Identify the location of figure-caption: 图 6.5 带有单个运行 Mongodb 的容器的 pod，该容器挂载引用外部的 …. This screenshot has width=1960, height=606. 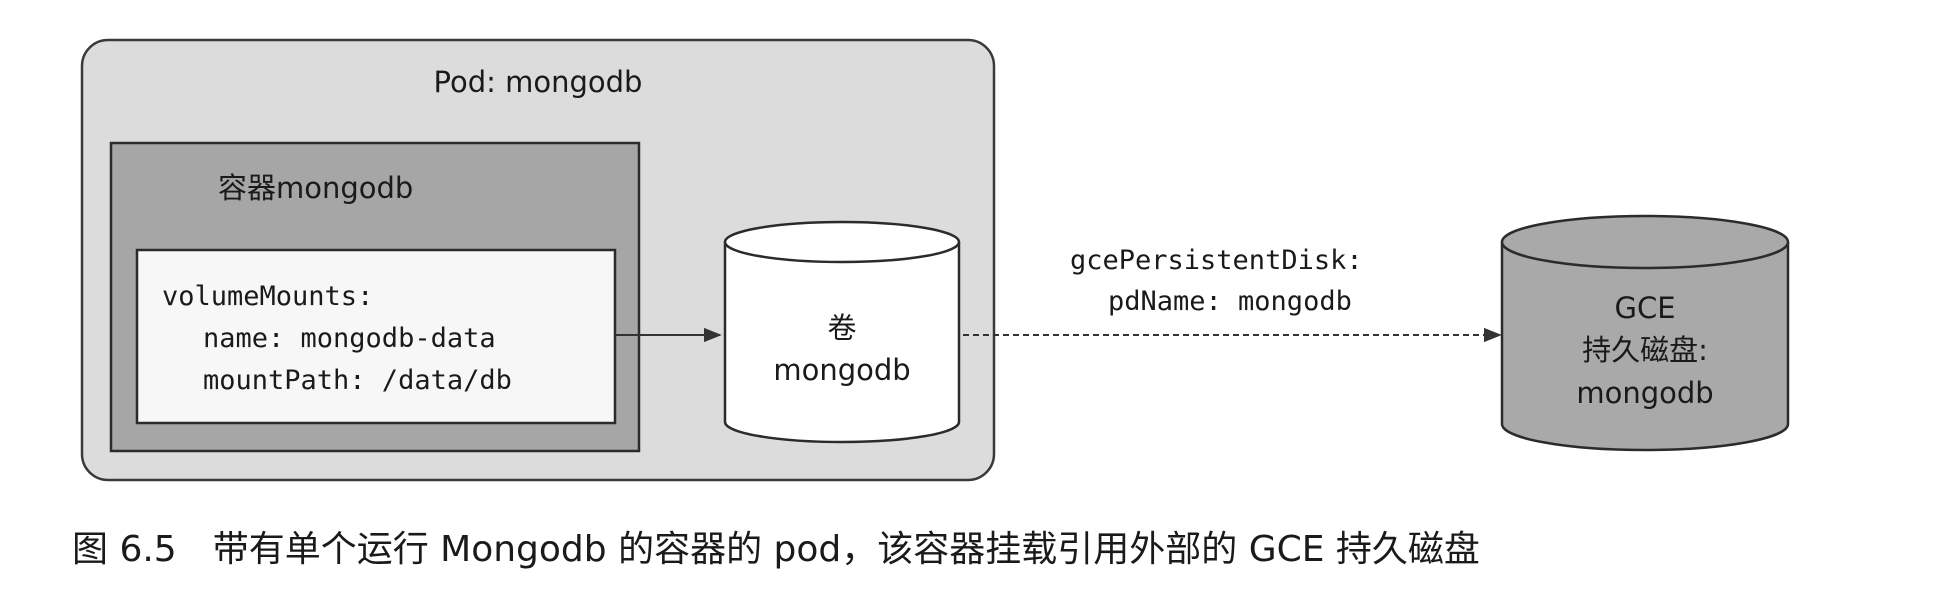
(776, 546).